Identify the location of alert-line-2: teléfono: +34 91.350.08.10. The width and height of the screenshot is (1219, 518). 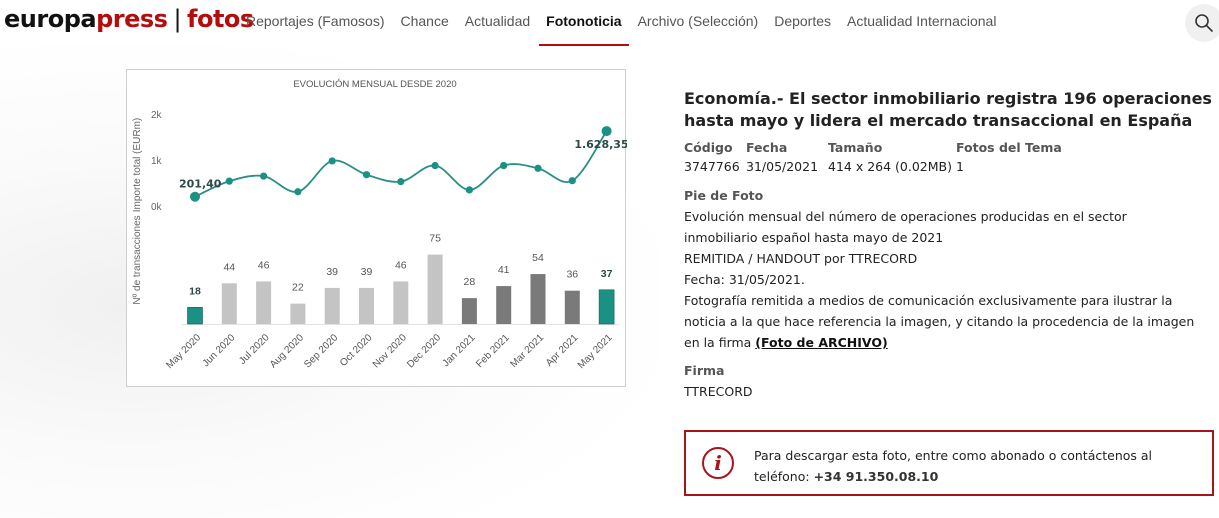
(974, 476).